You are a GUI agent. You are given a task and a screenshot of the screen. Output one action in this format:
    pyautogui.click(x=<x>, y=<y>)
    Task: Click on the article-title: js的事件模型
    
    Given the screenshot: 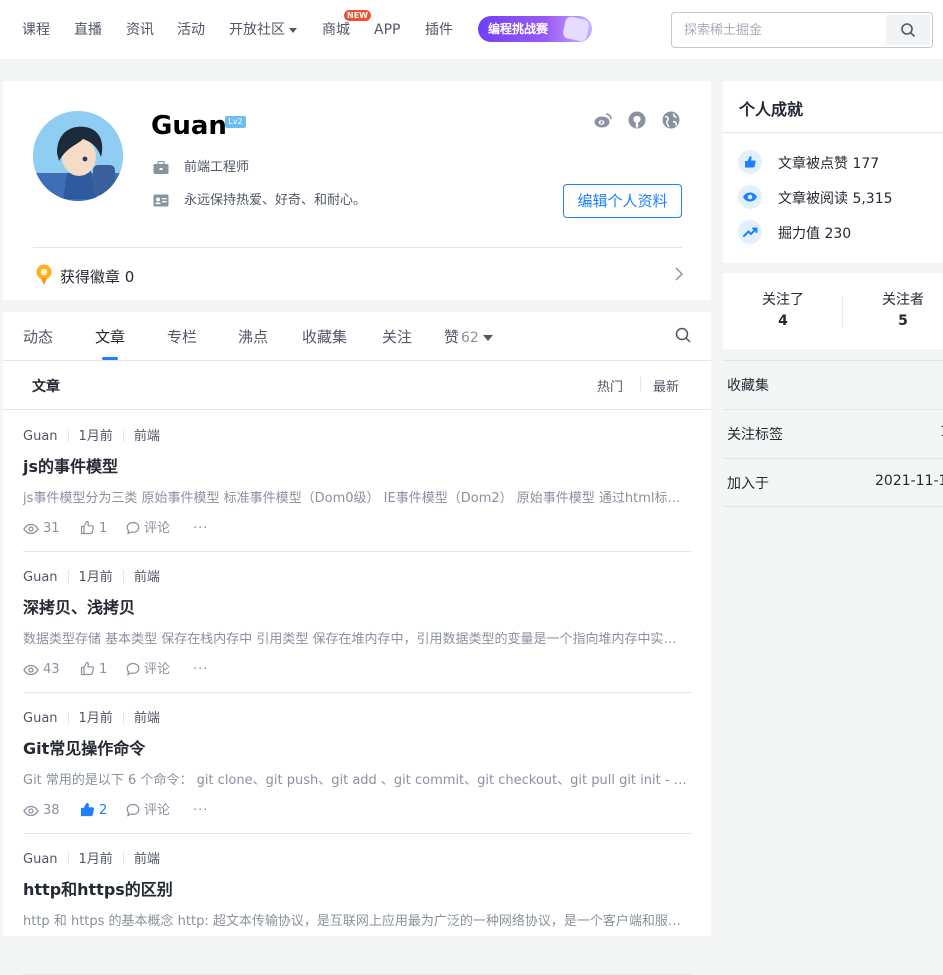 What is the action you would take?
    pyautogui.click(x=70, y=467)
    